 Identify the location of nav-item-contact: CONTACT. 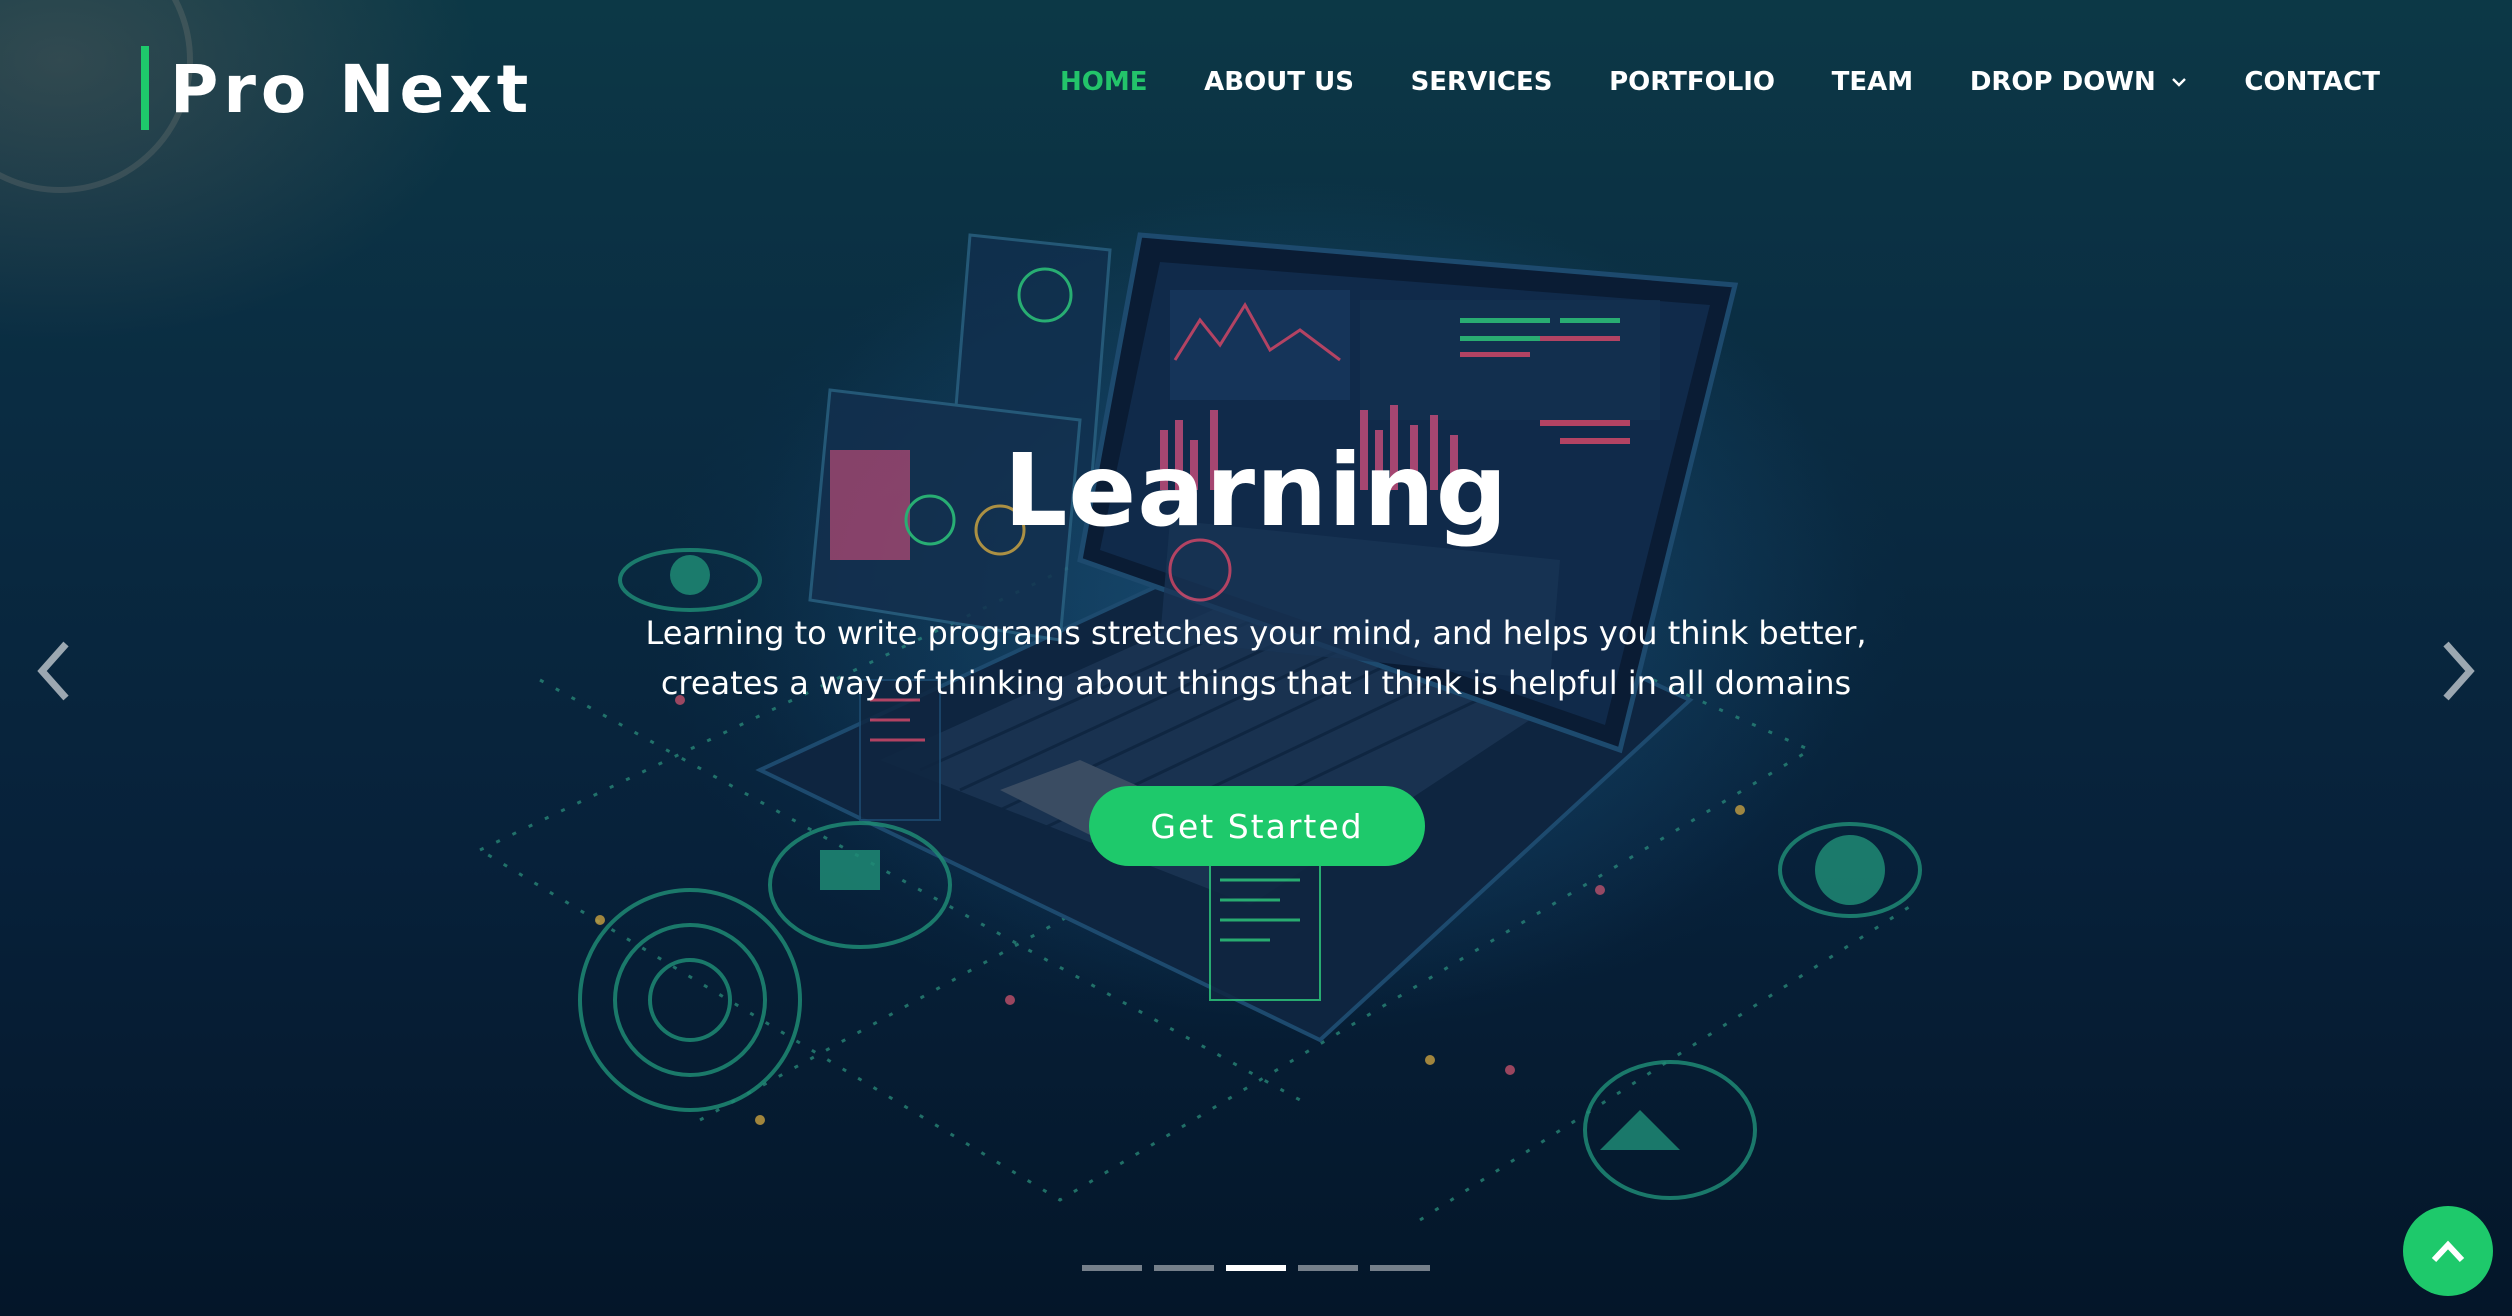
(2312, 82).